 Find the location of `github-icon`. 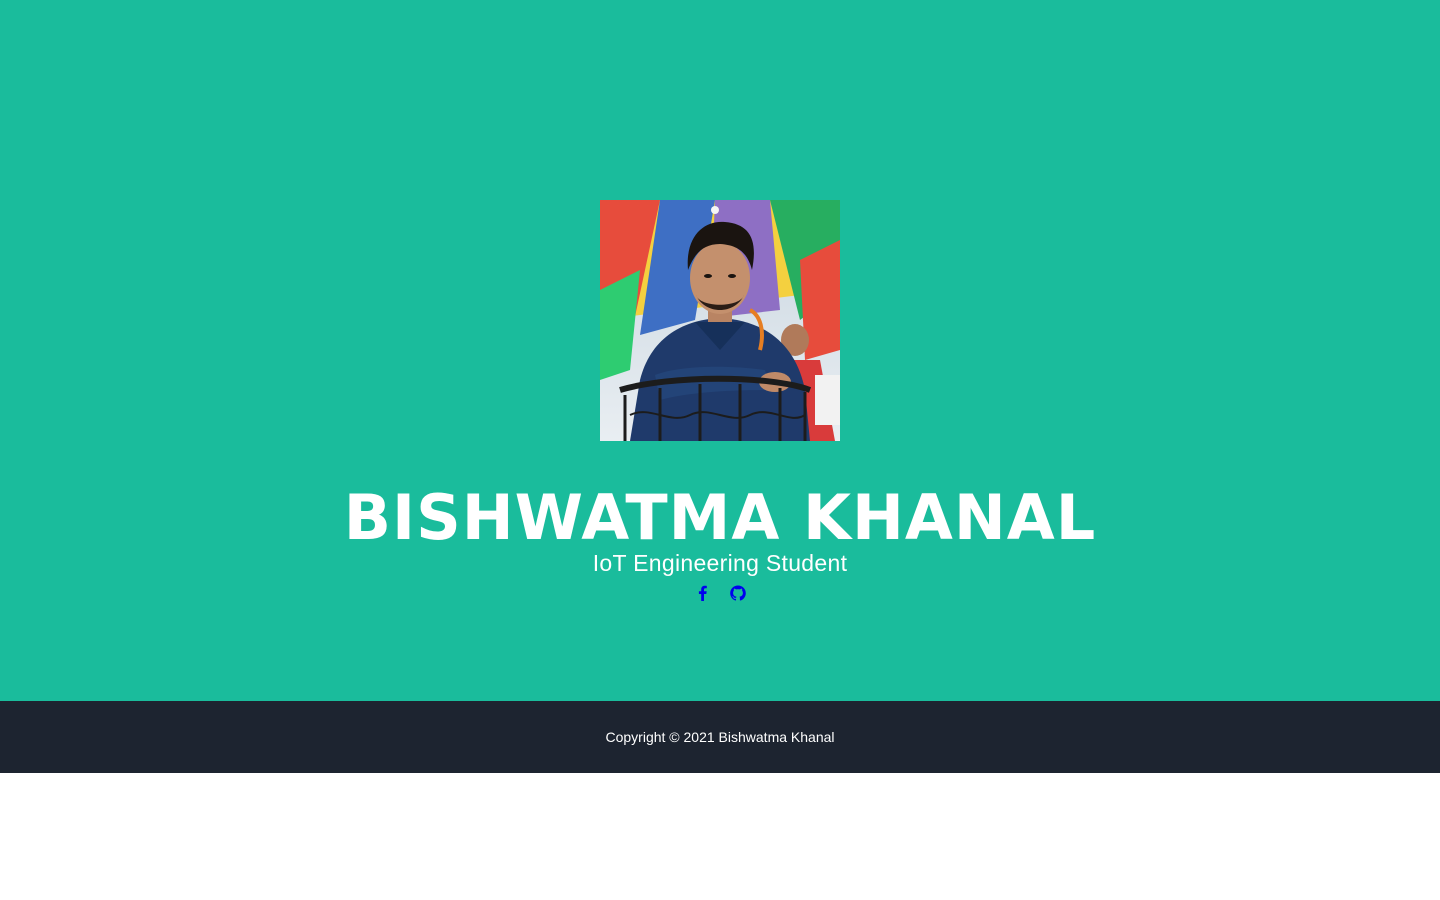

github-icon is located at coordinates (738, 593).